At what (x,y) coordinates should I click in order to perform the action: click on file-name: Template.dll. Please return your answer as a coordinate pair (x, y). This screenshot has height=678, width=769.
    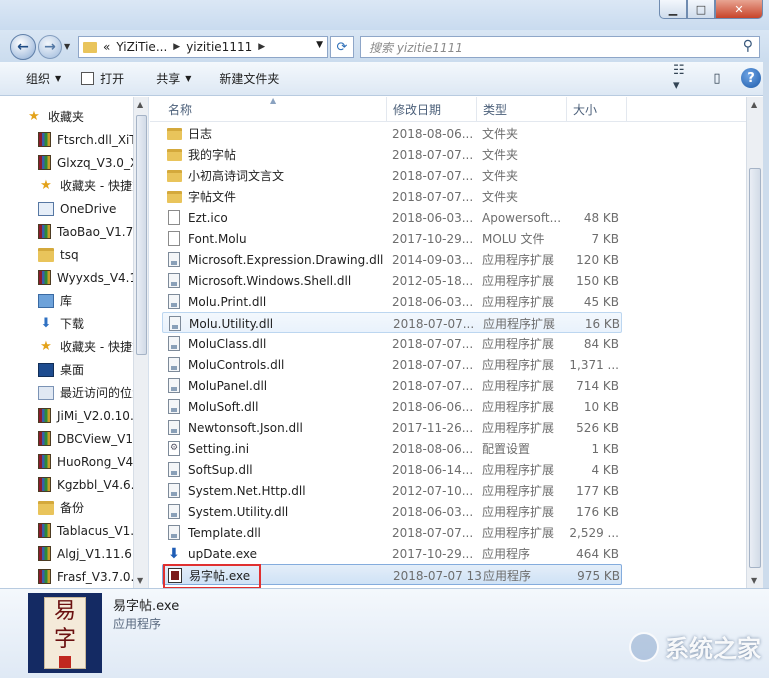
    Looking at the image, I should click on (224, 532).